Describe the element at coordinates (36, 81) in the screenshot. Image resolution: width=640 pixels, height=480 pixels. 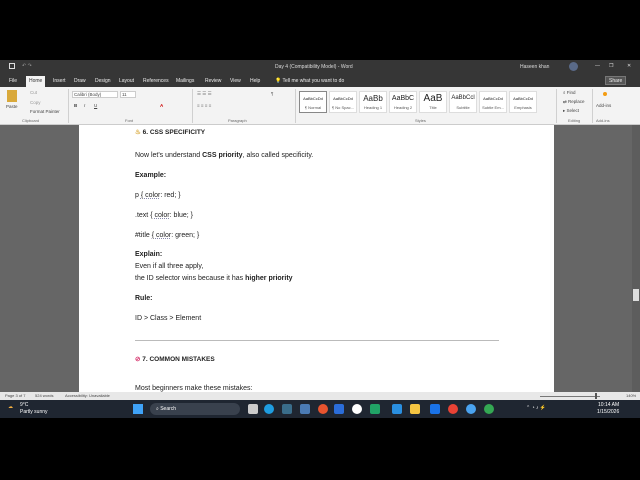
I see `tab-home: Home` at that location.